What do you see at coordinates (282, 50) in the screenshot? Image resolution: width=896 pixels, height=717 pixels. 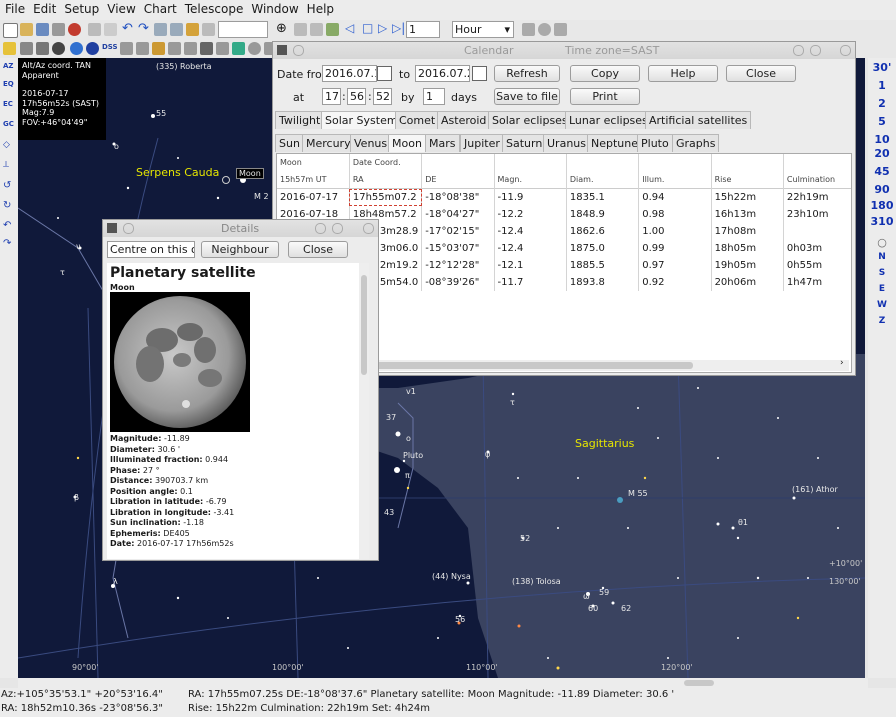 I see `window-menu-icon` at bounding box center [282, 50].